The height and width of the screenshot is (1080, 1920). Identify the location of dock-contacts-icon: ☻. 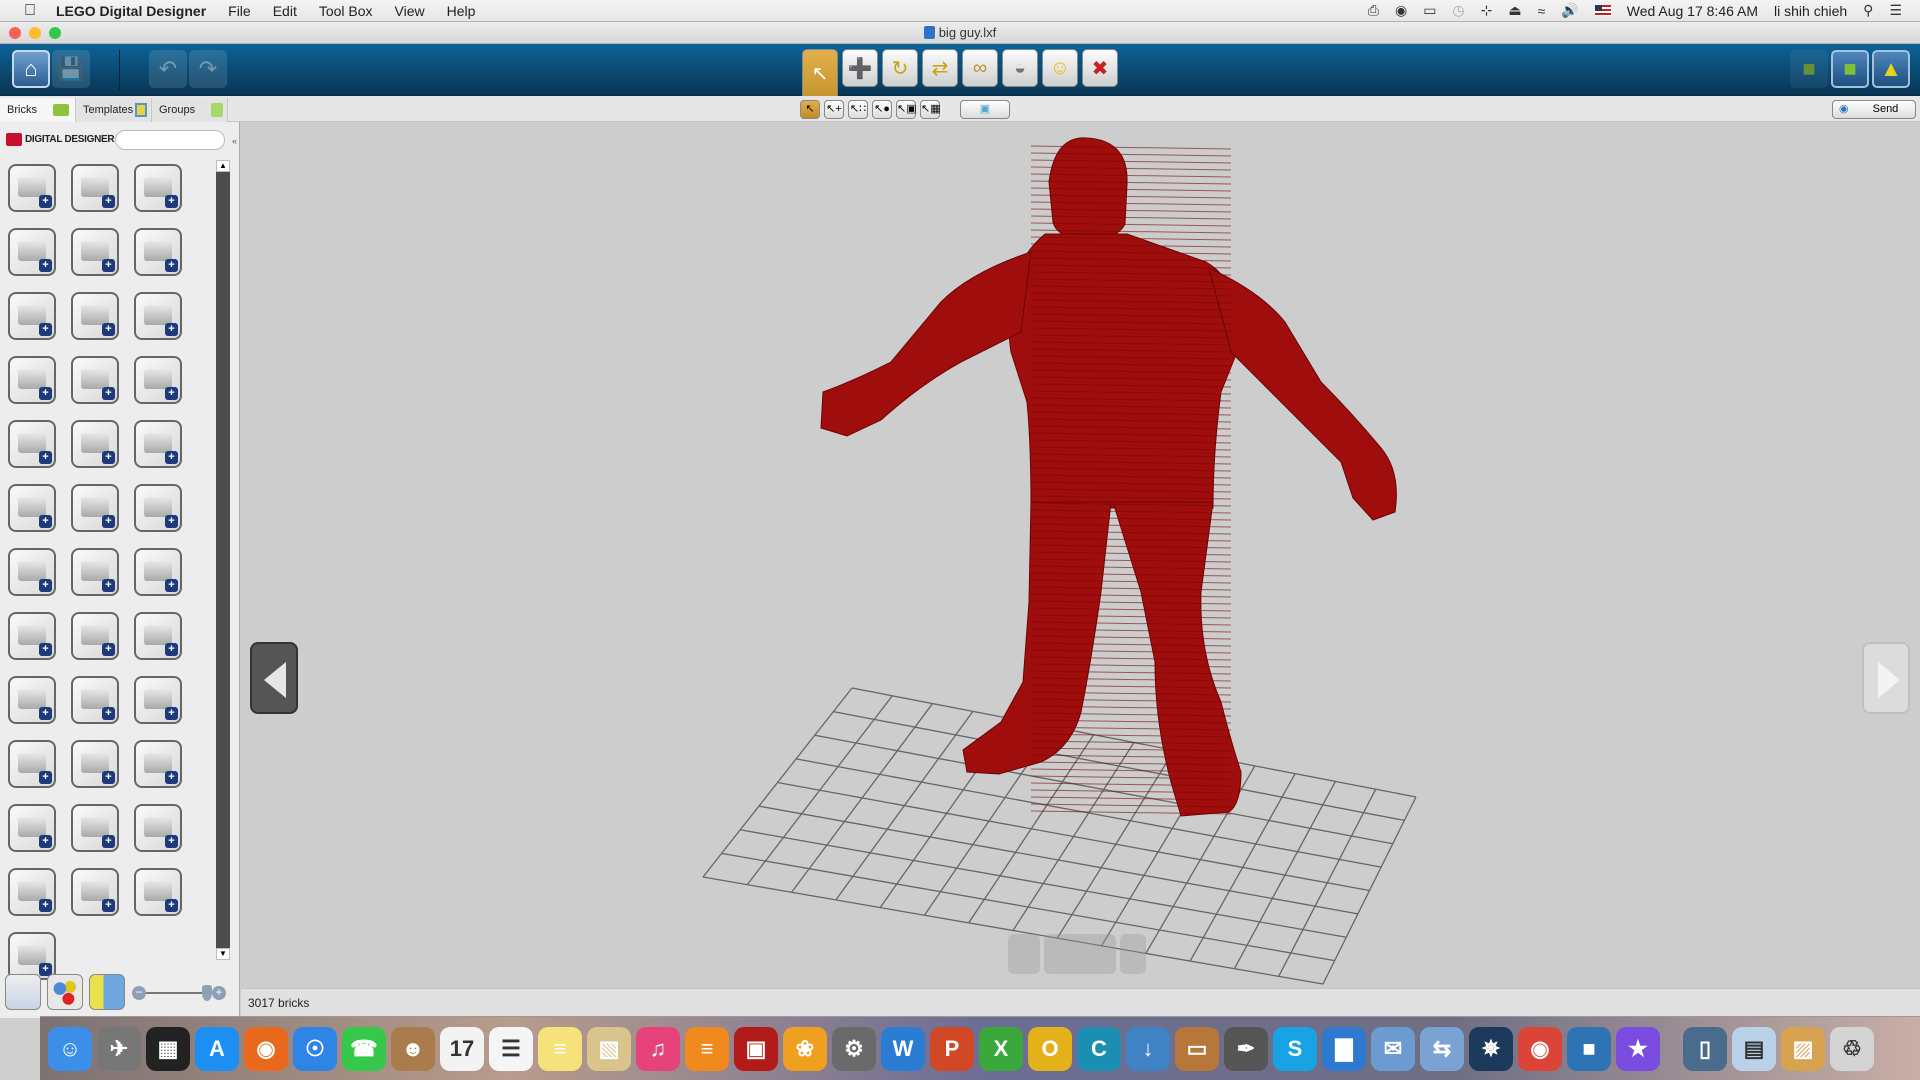
(413, 1049).